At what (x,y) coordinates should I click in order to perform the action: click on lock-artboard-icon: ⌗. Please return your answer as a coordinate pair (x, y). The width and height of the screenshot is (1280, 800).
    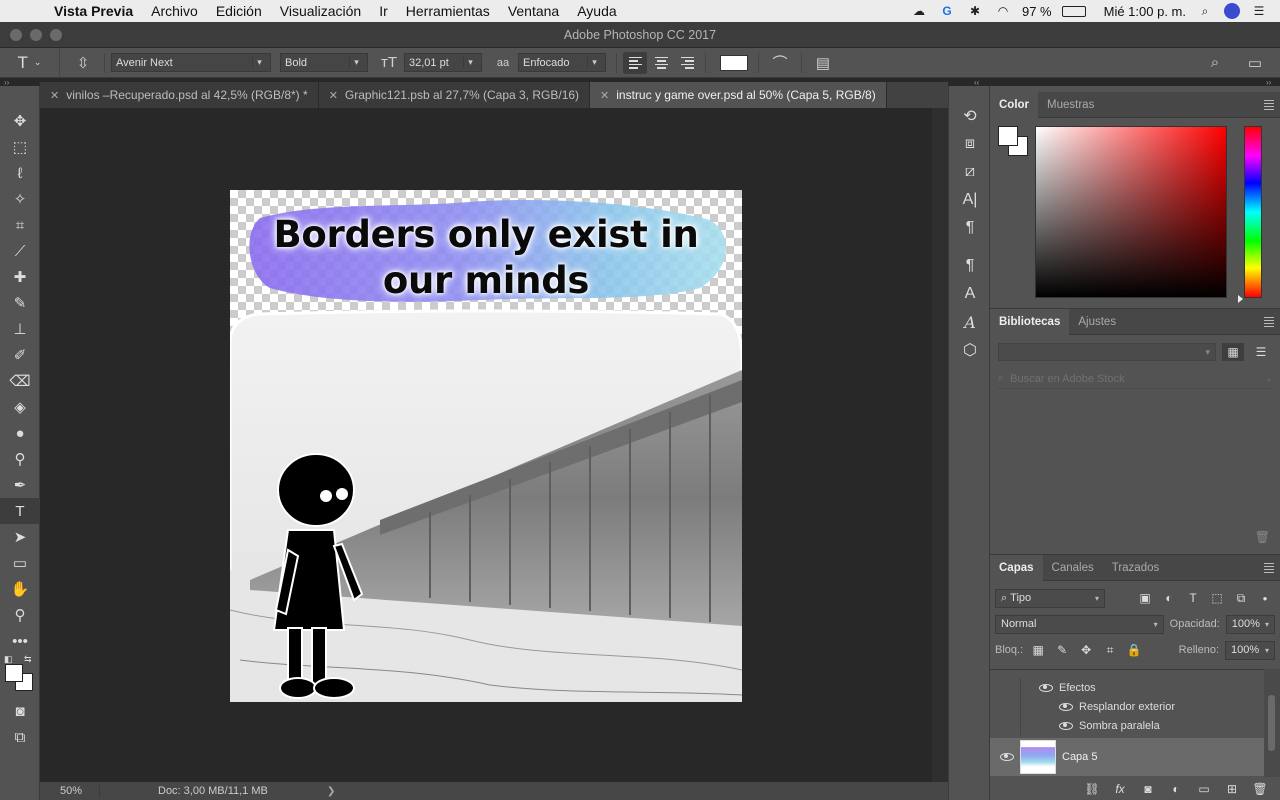
    Looking at the image, I should click on (1110, 650).